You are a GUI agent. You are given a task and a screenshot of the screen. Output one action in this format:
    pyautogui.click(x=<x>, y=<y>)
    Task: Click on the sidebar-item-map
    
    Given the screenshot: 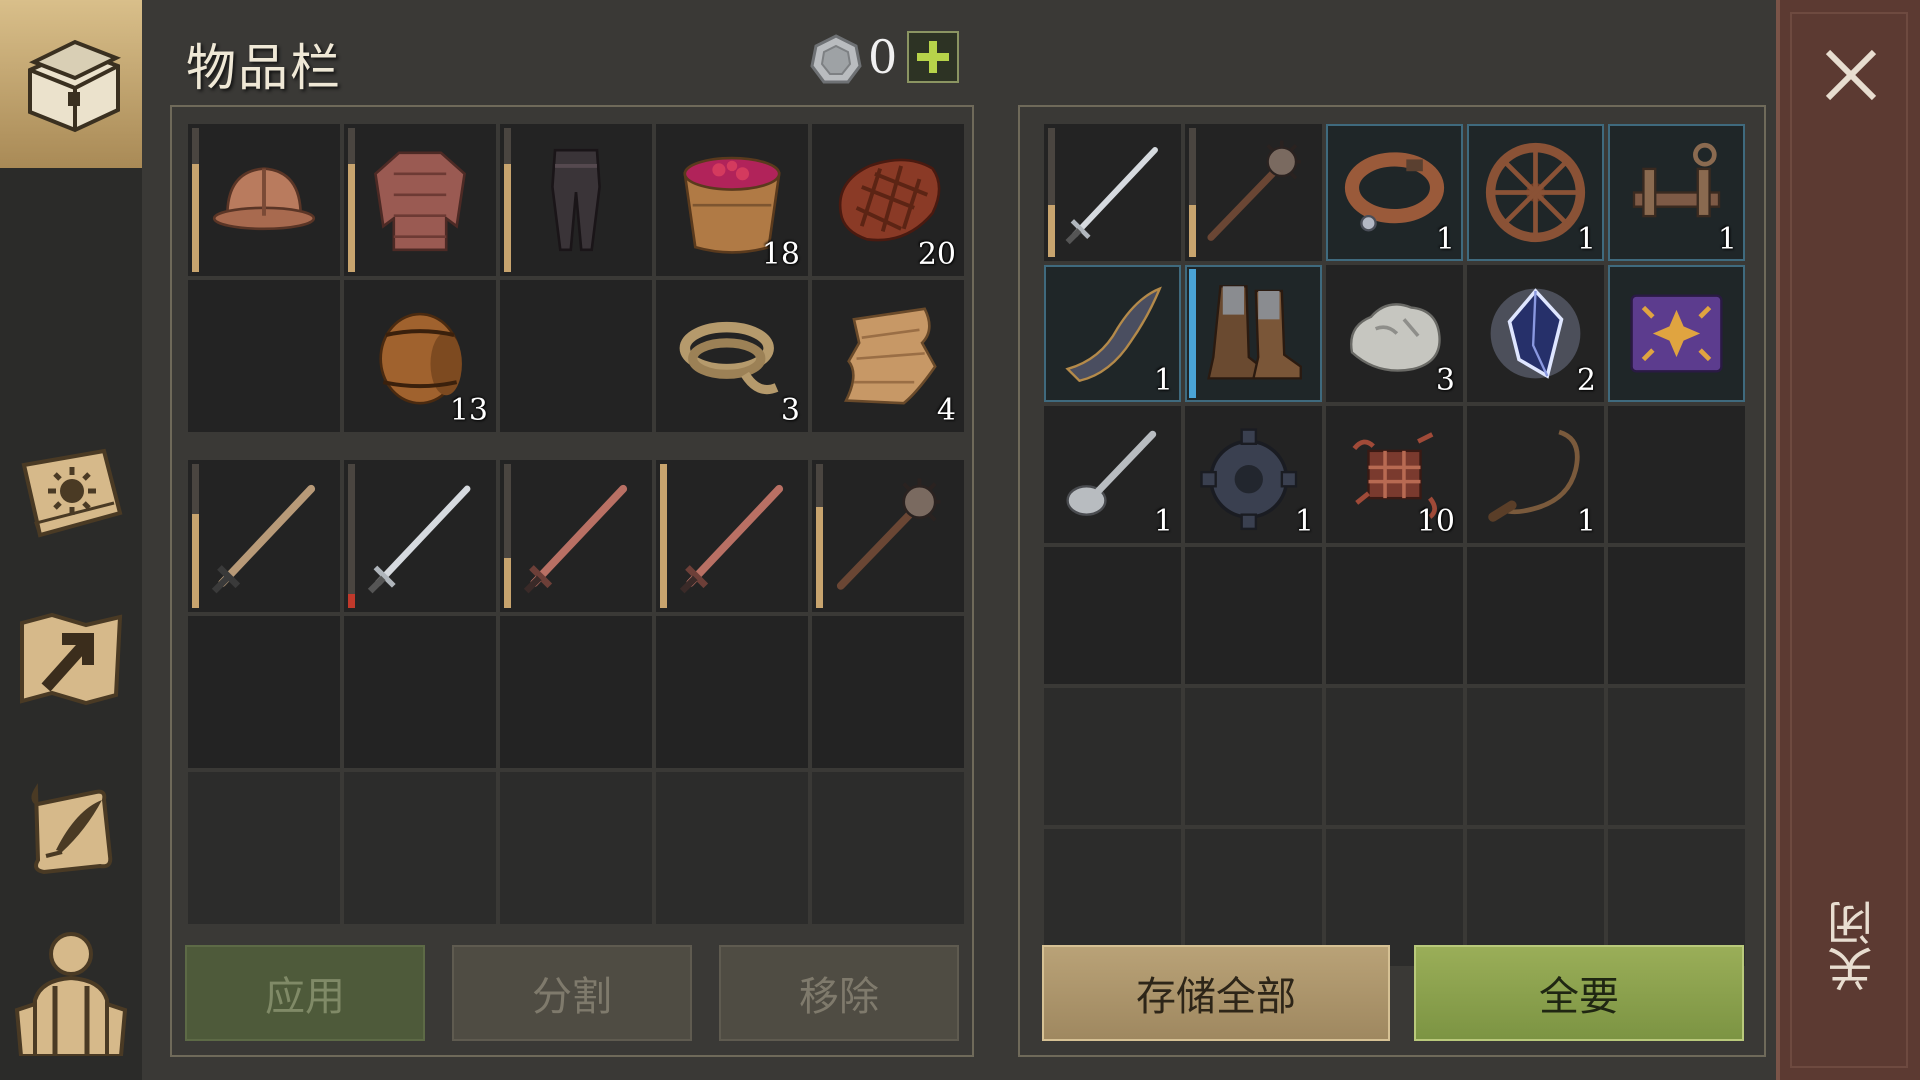 What is the action you would take?
    pyautogui.click(x=71, y=659)
    